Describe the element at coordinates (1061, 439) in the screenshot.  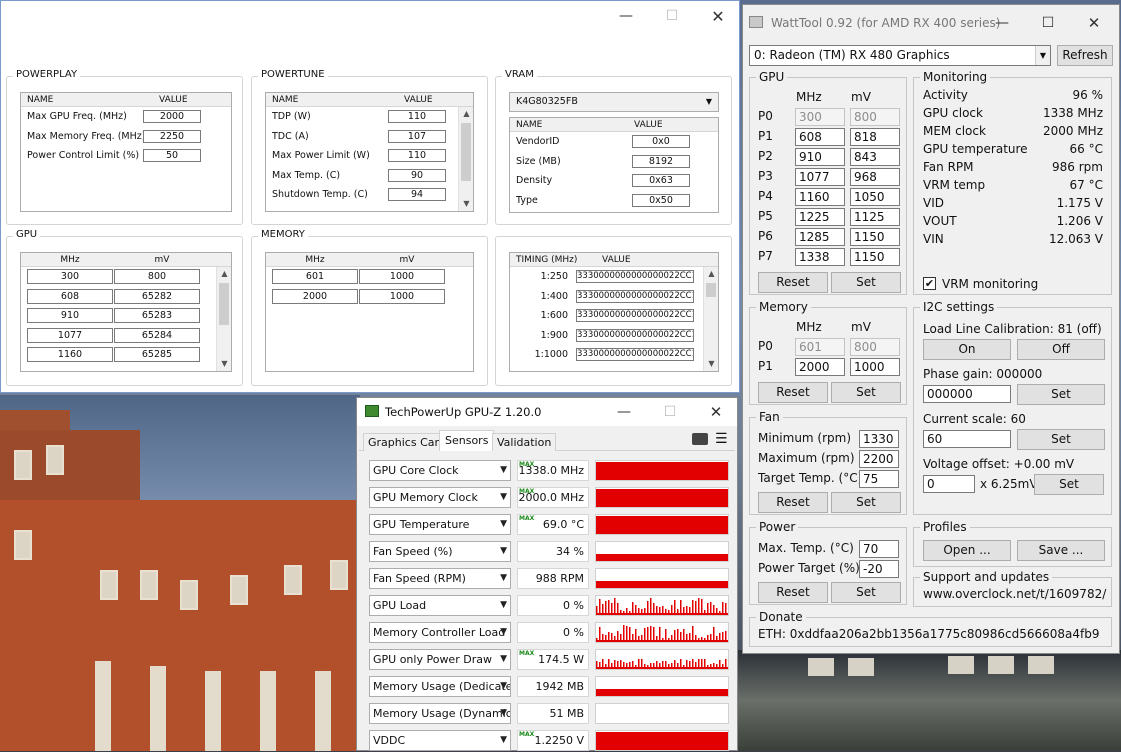
I see `current-scale-set-button: Set` at that location.